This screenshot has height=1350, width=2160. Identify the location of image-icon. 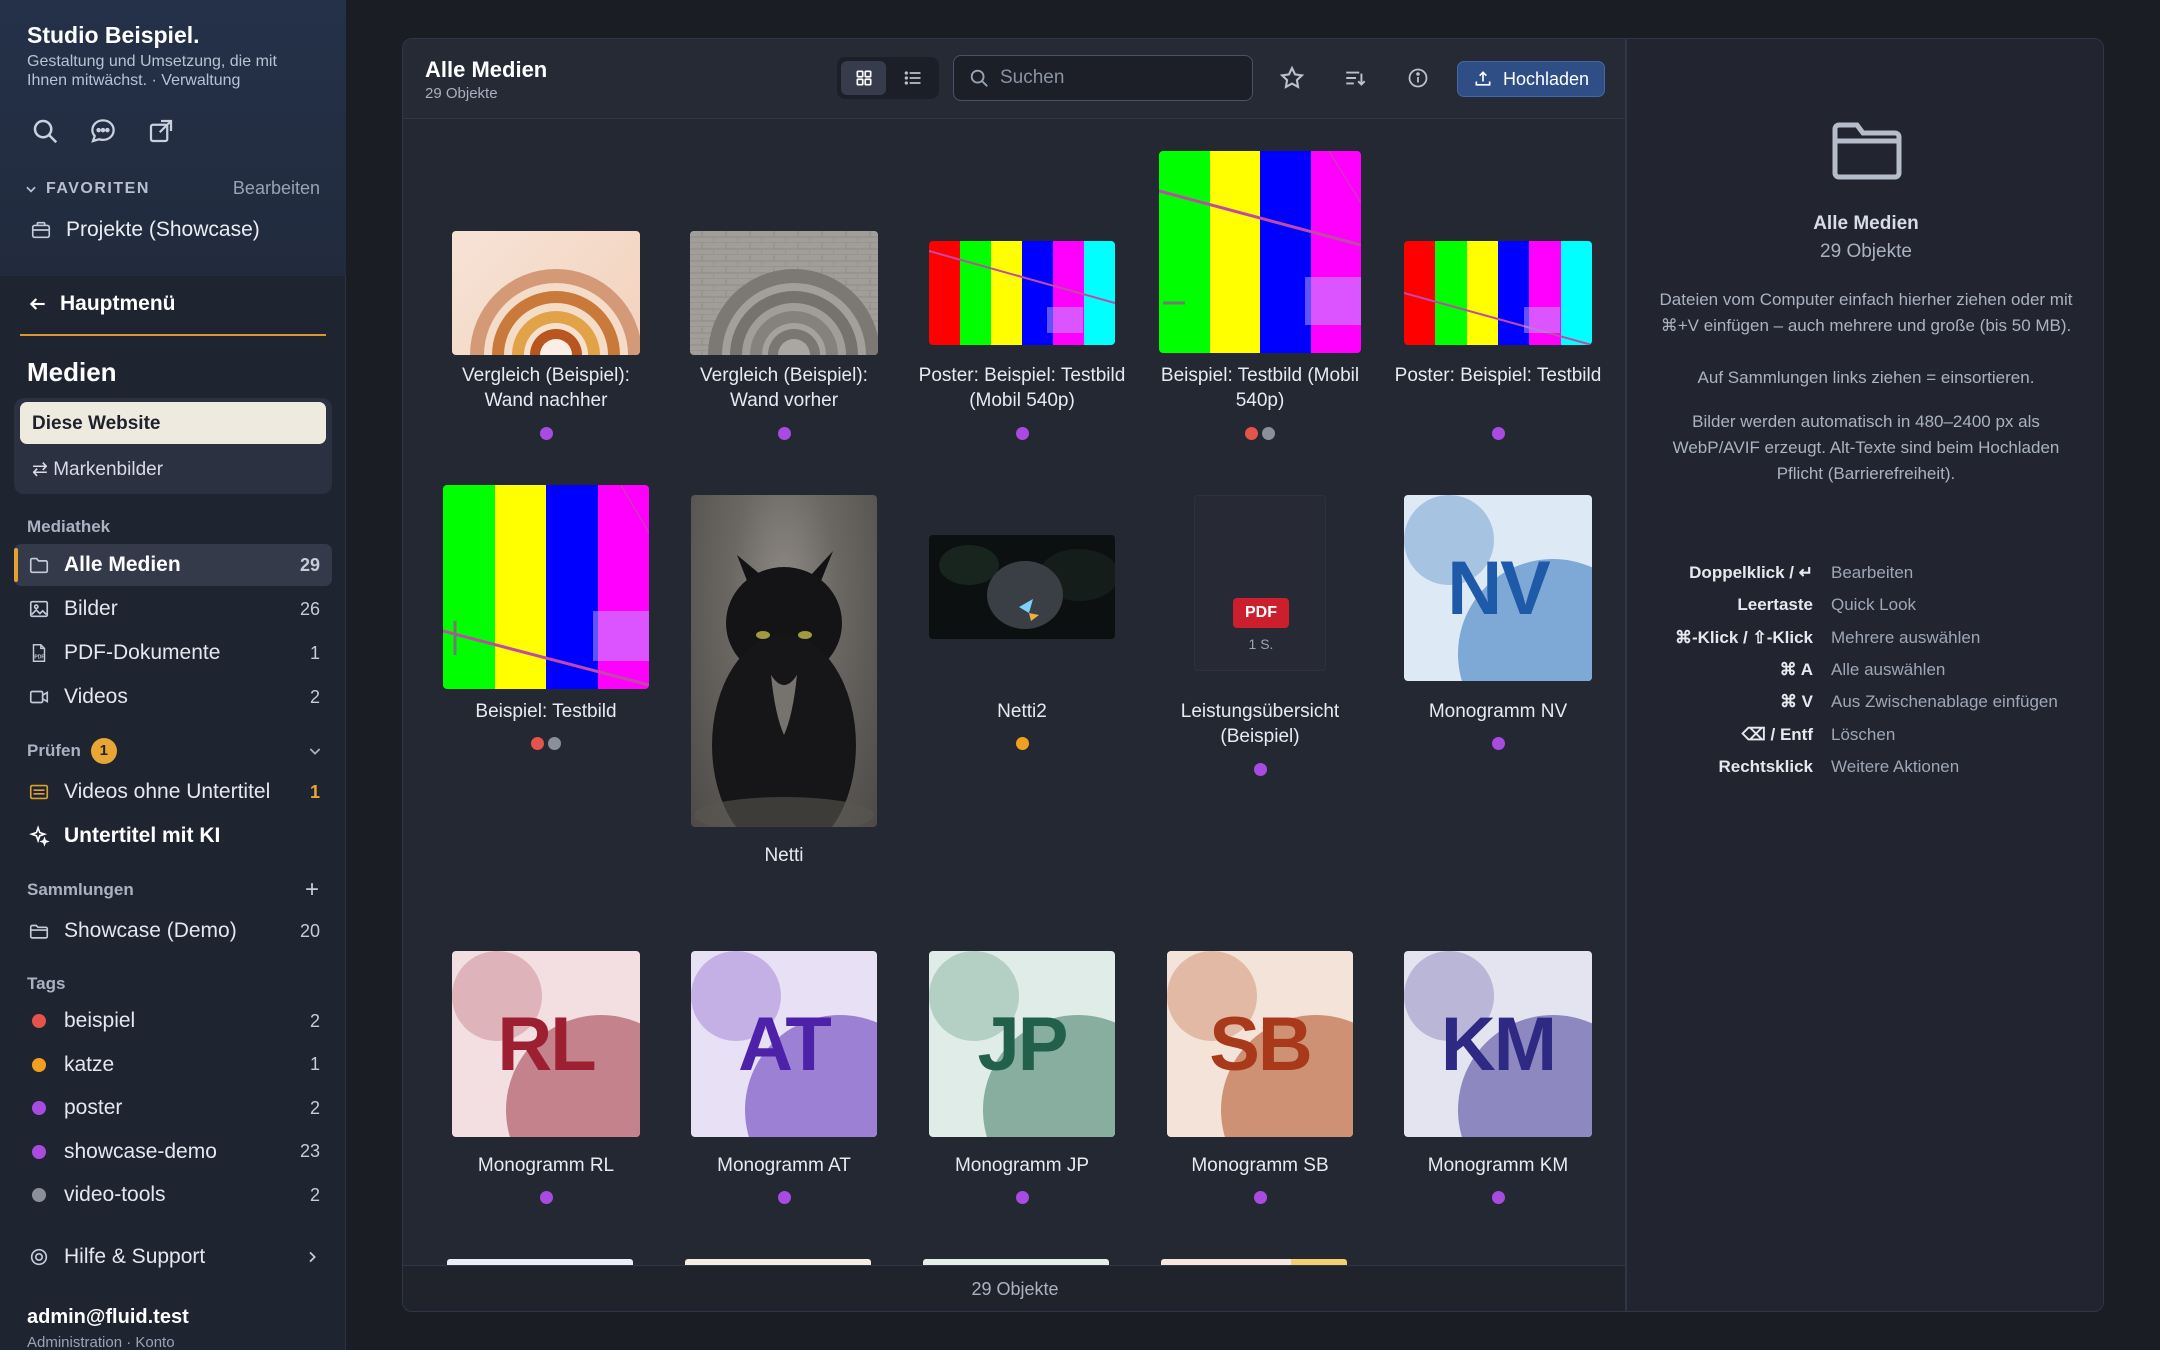
(39, 609).